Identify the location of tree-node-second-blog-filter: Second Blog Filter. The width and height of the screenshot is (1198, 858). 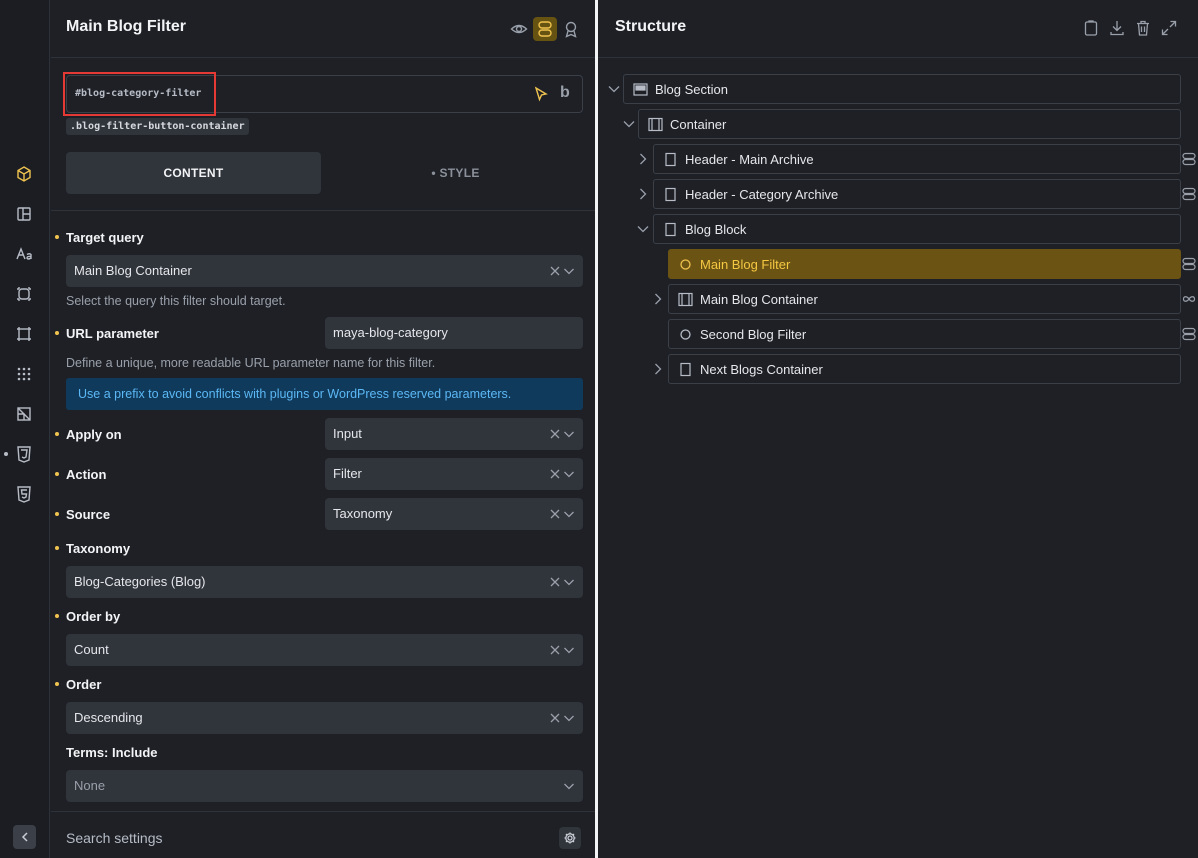
(924, 334).